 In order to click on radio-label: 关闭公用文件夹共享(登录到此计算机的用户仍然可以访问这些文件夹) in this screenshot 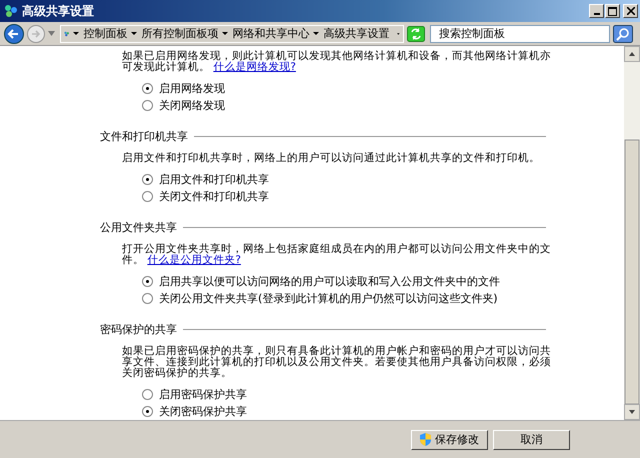, I will do `click(328, 298)`.